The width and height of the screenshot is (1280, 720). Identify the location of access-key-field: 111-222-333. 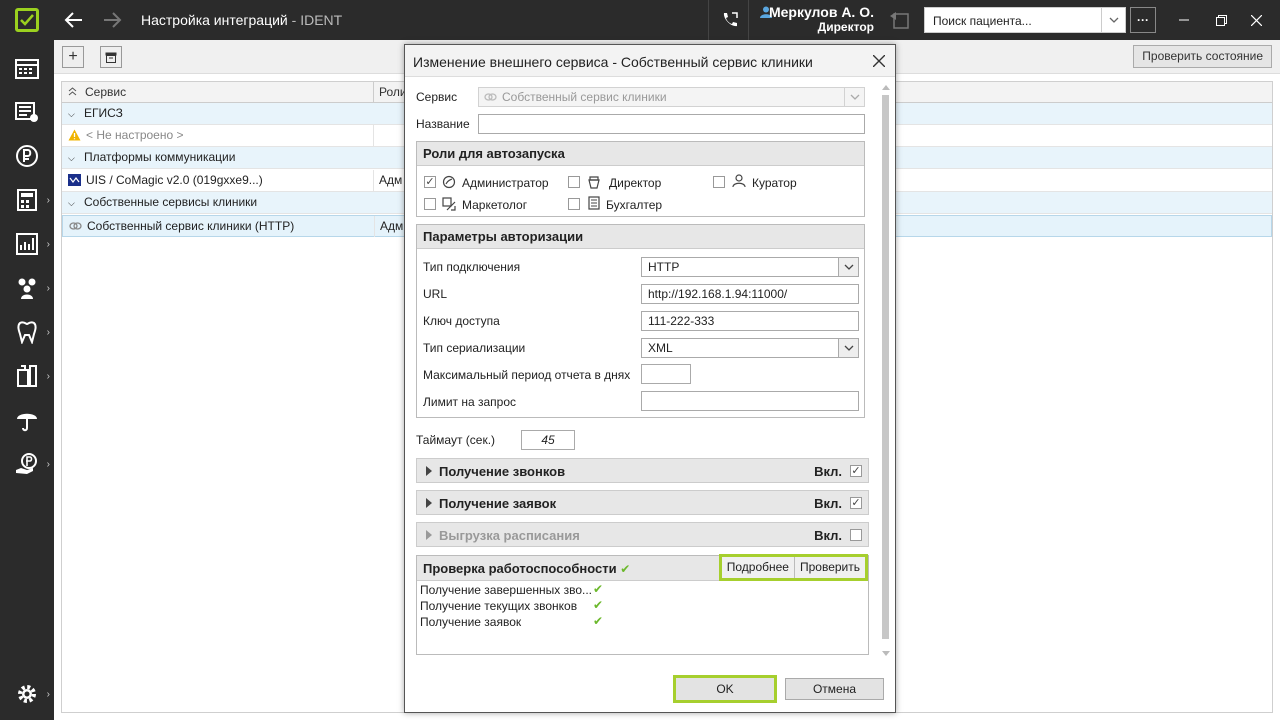
(750, 321).